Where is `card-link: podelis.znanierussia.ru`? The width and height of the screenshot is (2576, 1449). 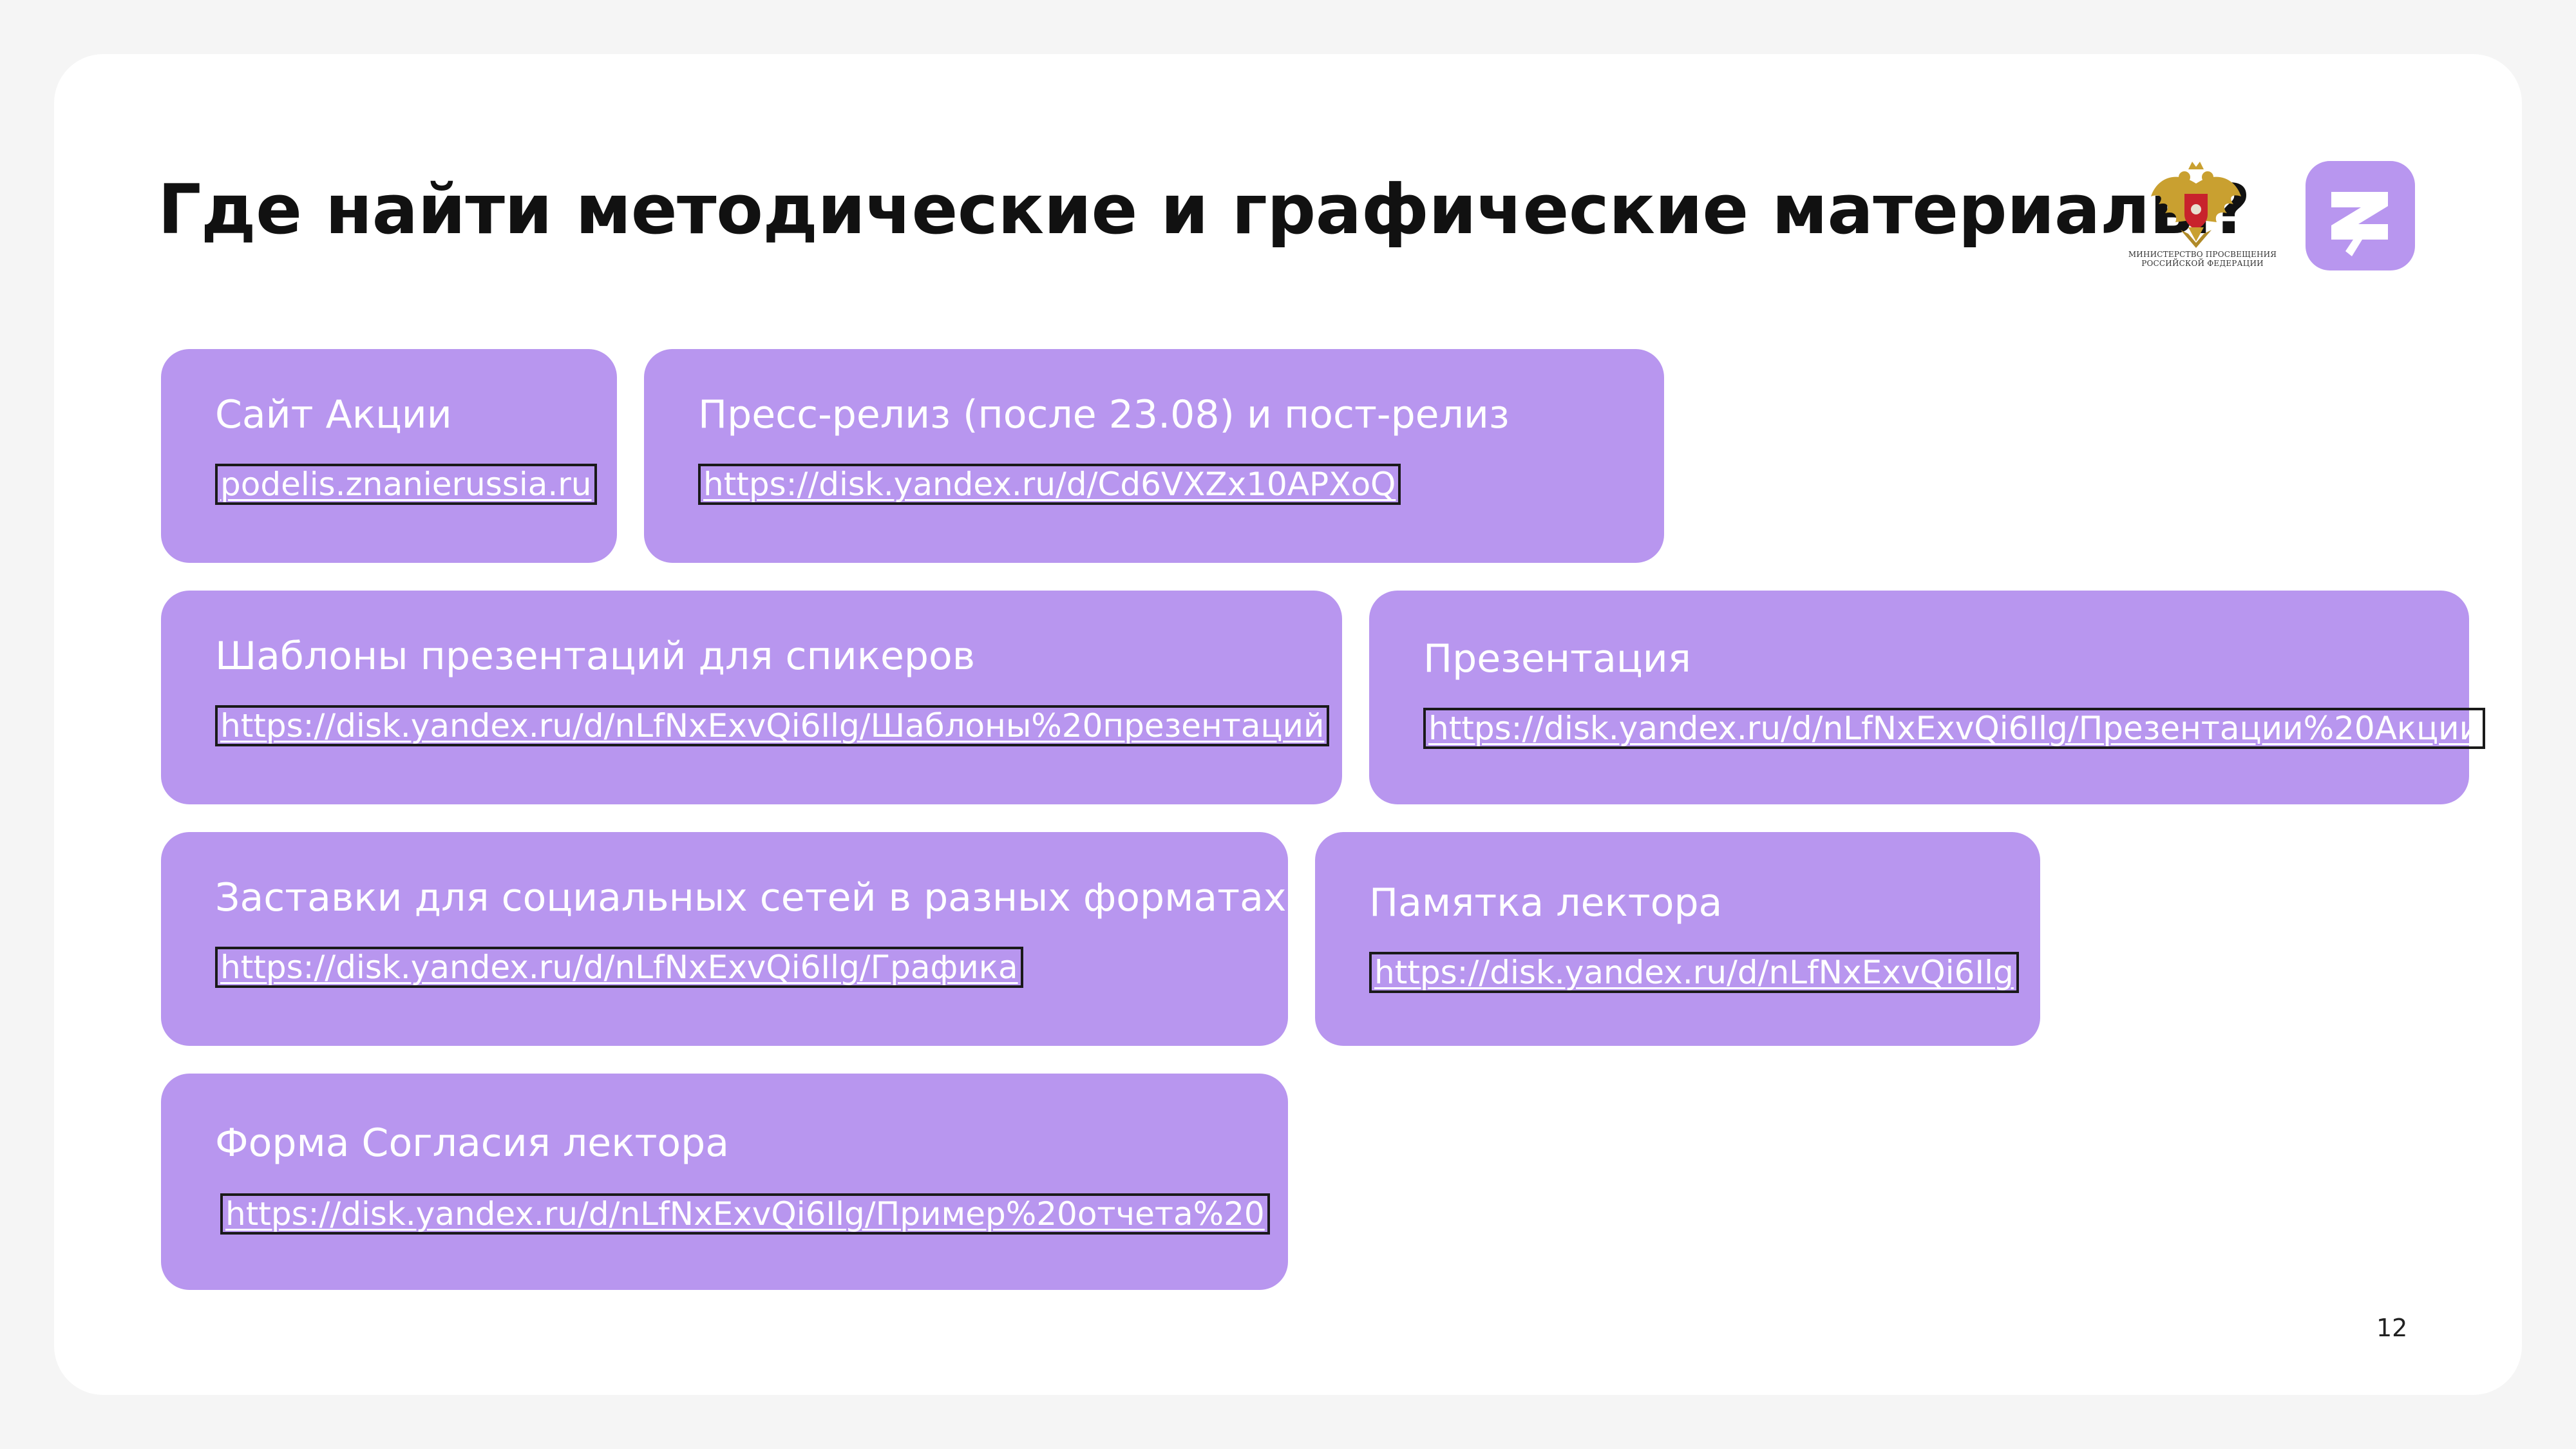
card-link: podelis.znanierussia.ru is located at coordinates (406, 484).